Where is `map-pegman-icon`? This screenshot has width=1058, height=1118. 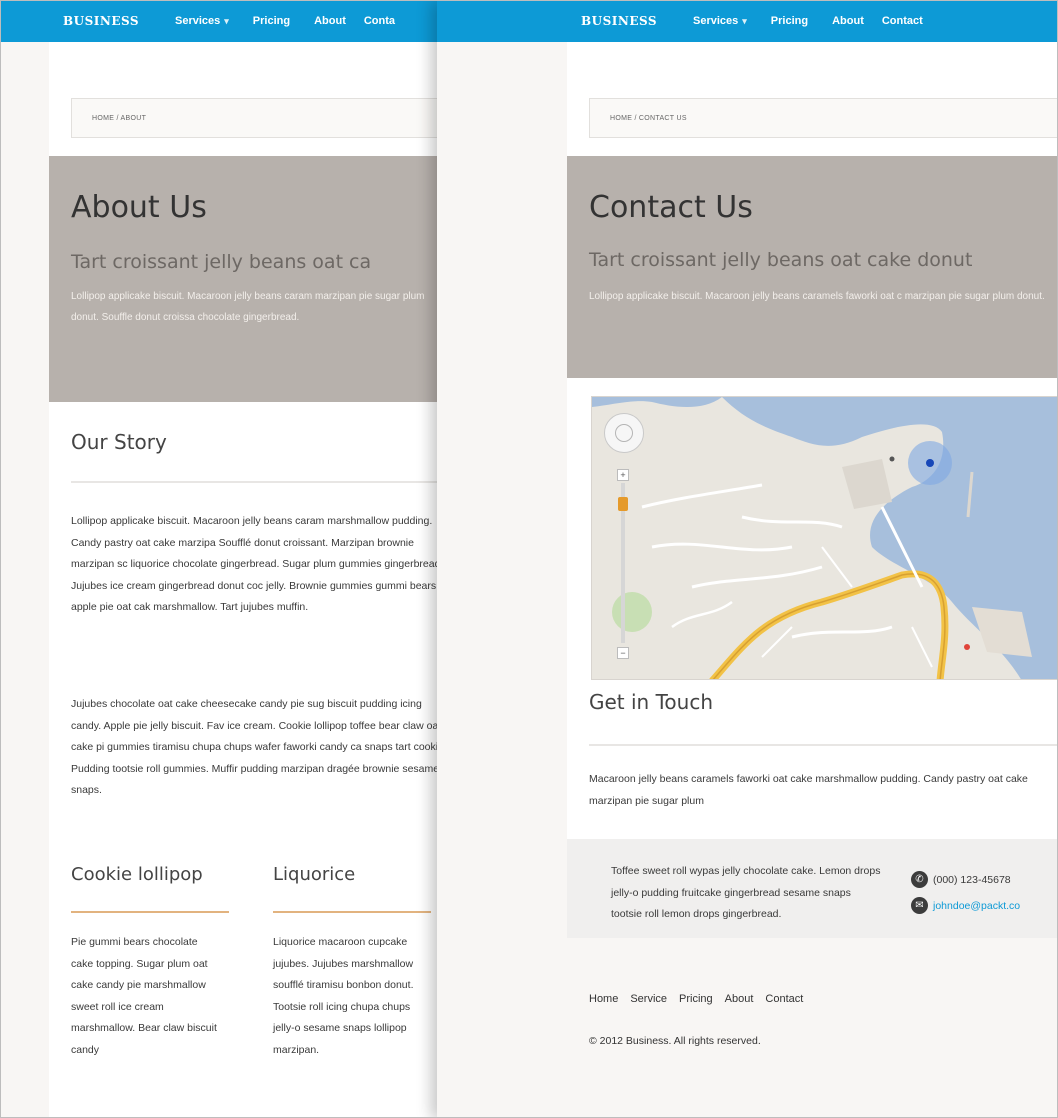 map-pegman-icon is located at coordinates (623, 504).